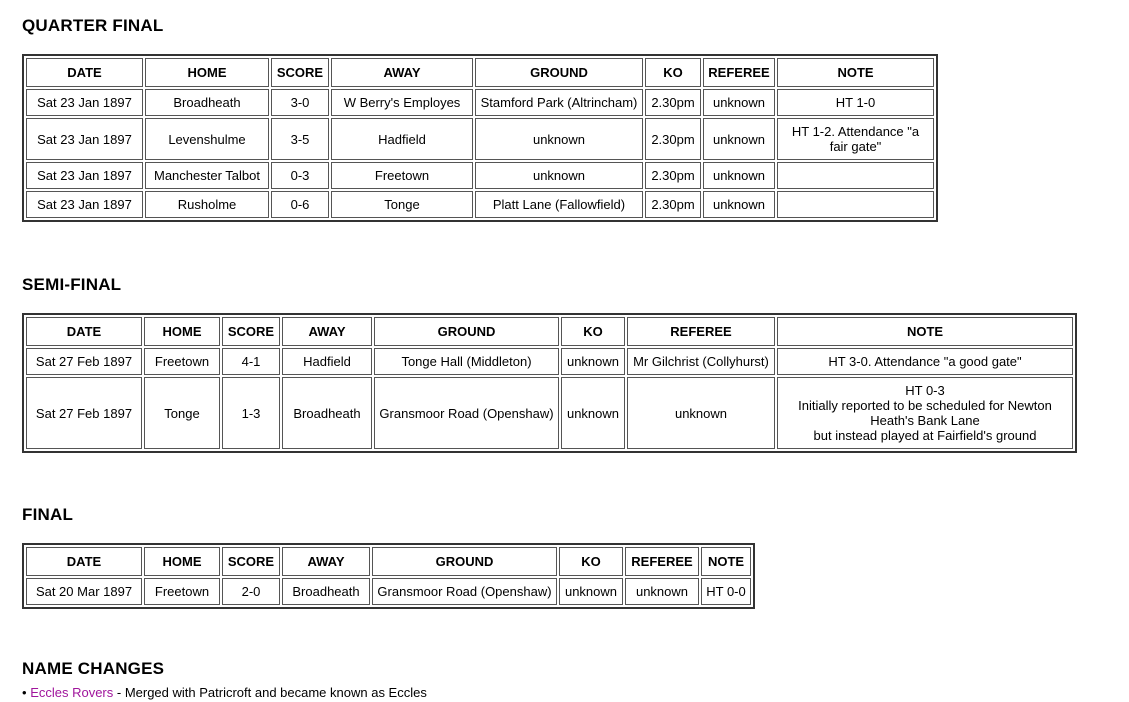 The width and height of the screenshot is (1129, 702). Describe the element at coordinates (925, 390) in the screenshot. I see `note-line: HT 0-3` at that location.